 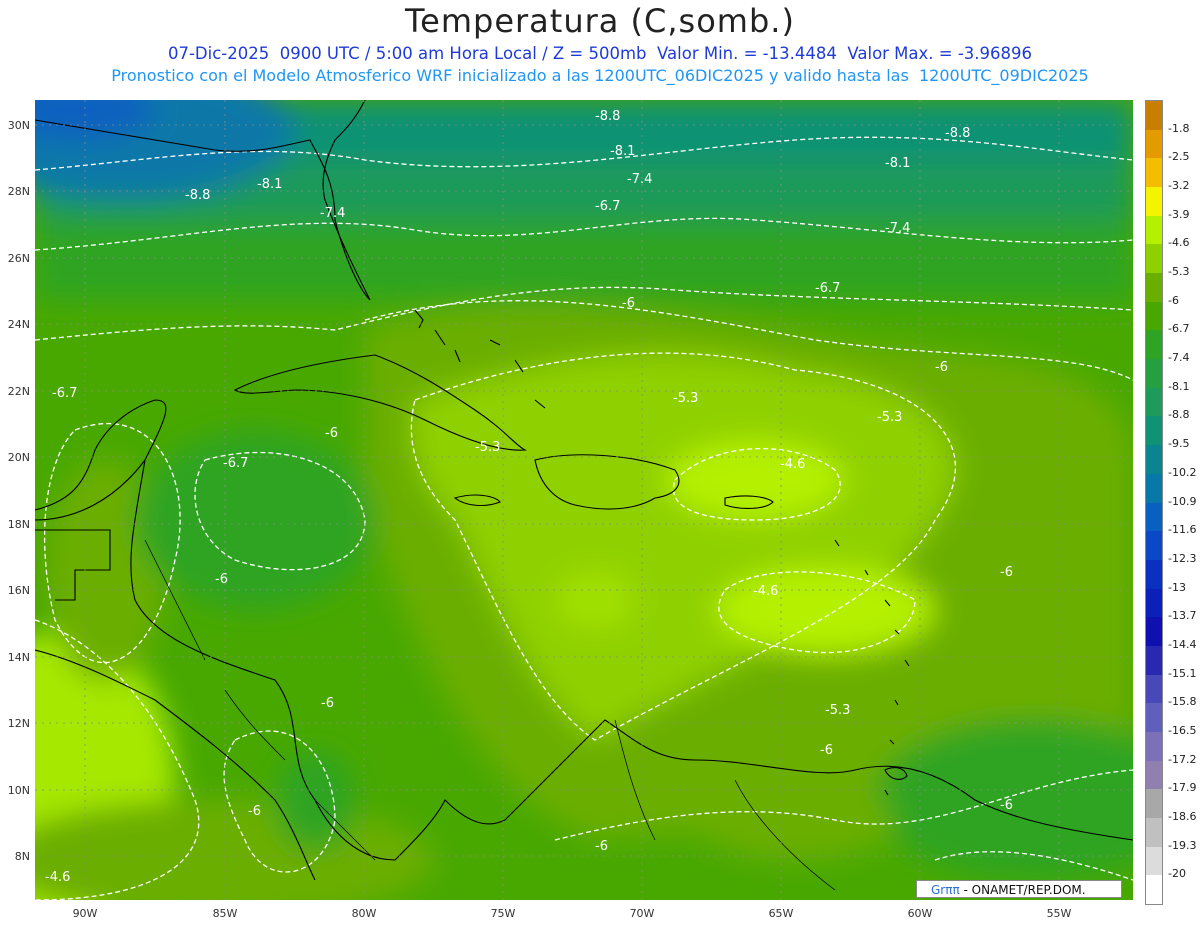 What do you see at coordinates (1059, 913) in the screenshot?
I see `lon-label: 55W` at bounding box center [1059, 913].